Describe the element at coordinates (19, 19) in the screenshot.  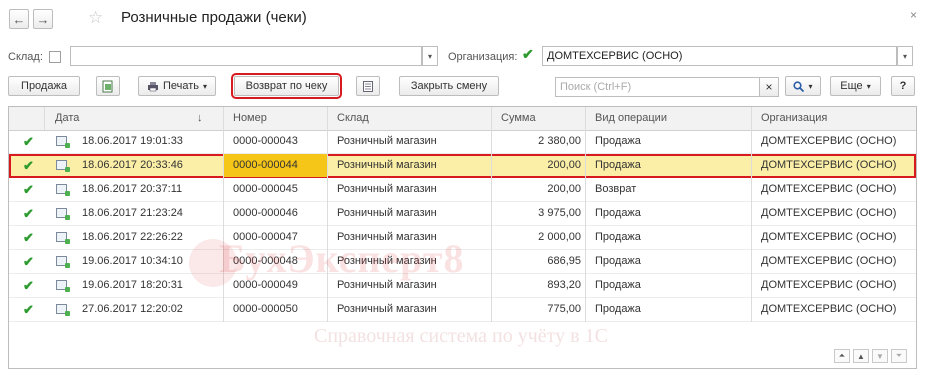
I see `back-button: ←` at that location.